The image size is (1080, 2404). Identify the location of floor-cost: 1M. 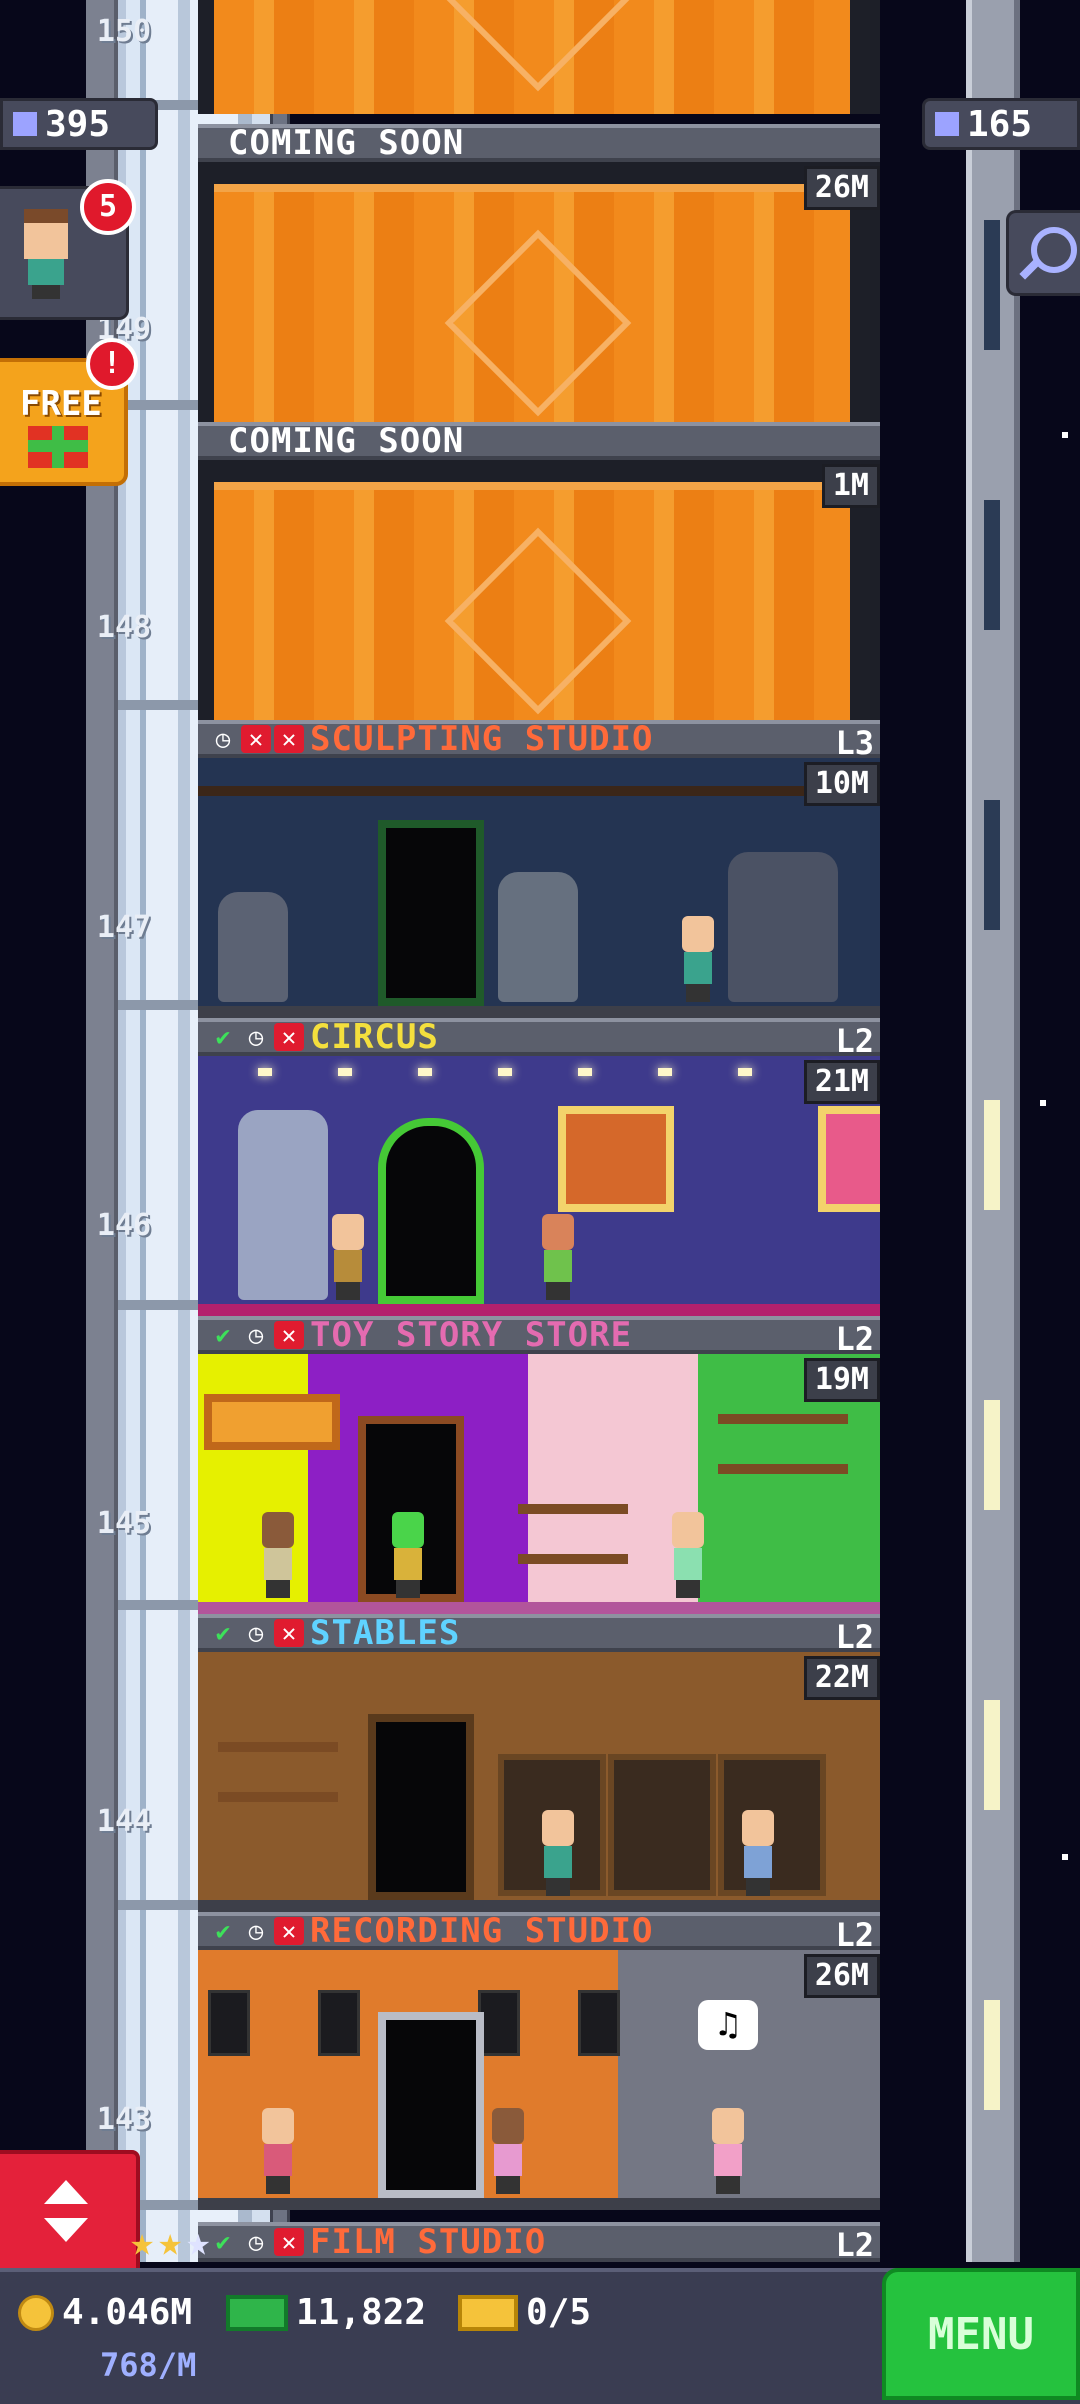
(850, 486).